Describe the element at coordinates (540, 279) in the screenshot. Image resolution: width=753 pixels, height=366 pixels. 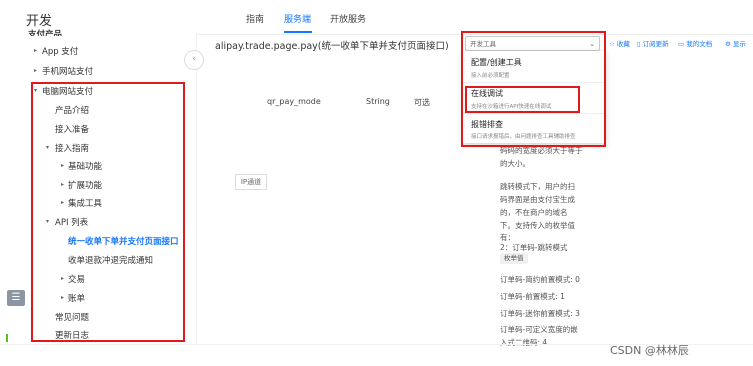
I see `enum-line: 订单码-简约前置模式: 0` at that location.